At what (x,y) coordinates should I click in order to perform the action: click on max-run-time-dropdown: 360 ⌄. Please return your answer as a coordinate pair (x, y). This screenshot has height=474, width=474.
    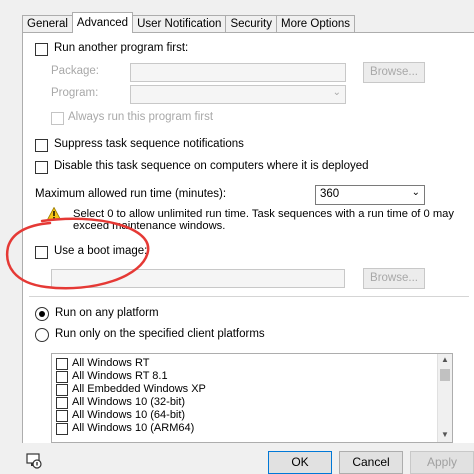
    Looking at the image, I should click on (370, 195).